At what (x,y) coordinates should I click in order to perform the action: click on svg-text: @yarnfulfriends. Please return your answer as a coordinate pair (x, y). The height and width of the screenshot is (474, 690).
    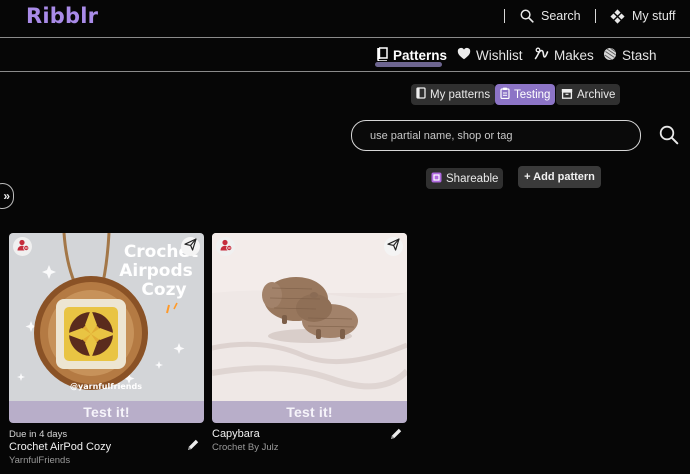
    Looking at the image, I should click on (106, 386).